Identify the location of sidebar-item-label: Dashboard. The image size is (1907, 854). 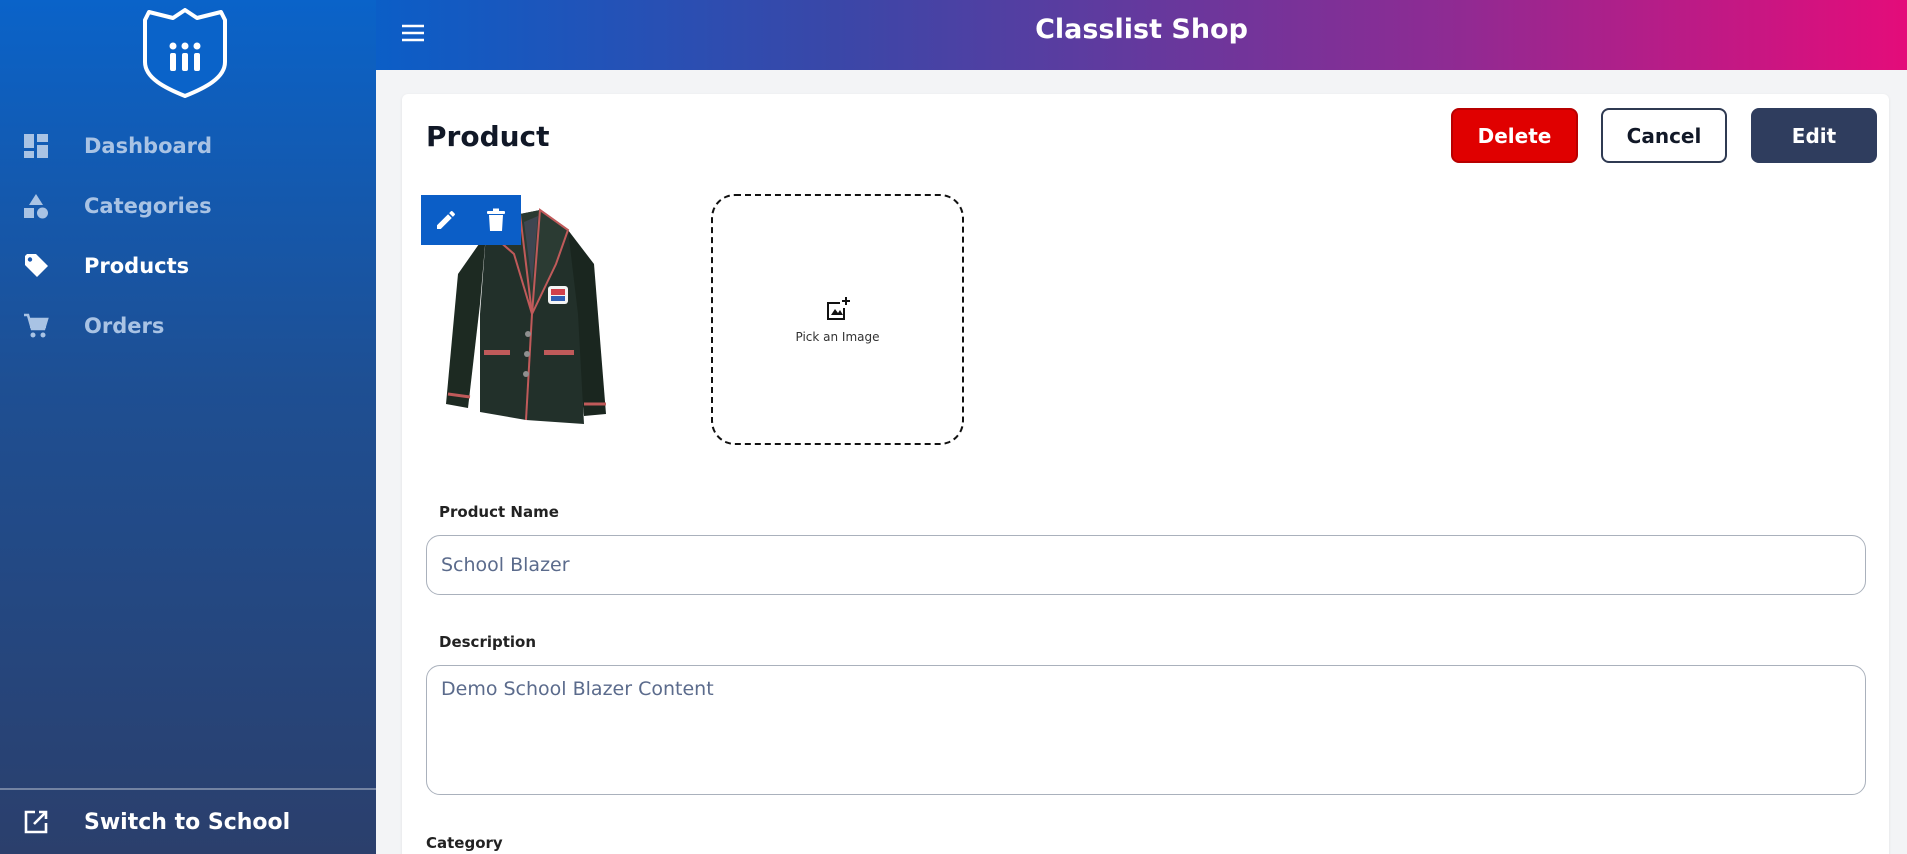
(148, 146).